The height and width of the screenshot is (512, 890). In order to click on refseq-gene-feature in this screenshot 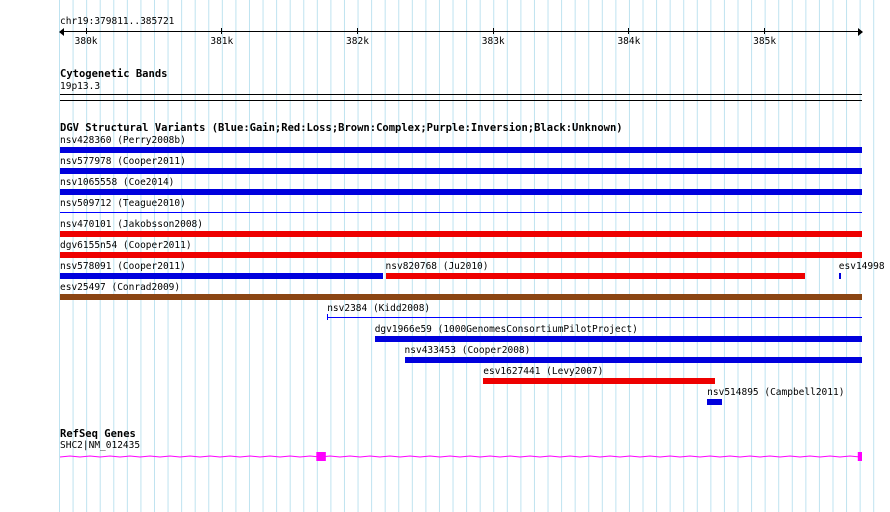, I will do `click(445, 457)`.